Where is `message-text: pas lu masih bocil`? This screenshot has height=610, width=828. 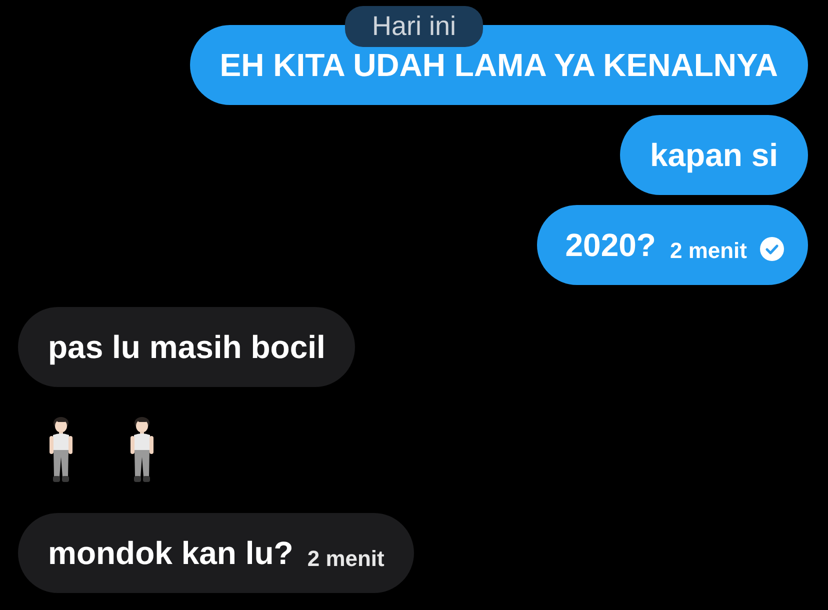
message-text: pas lu masih bocil is located at coordinates (187, 347).